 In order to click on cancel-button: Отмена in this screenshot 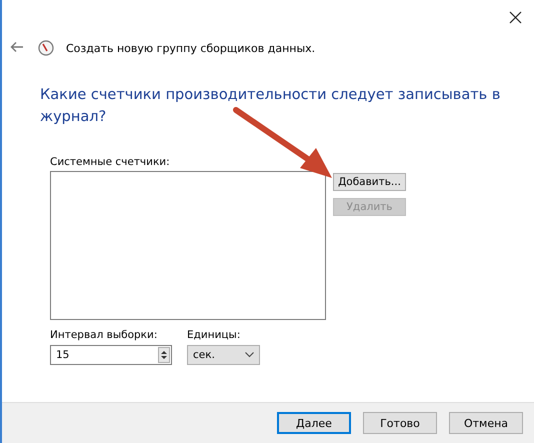, I will do `click(486, 423)`.